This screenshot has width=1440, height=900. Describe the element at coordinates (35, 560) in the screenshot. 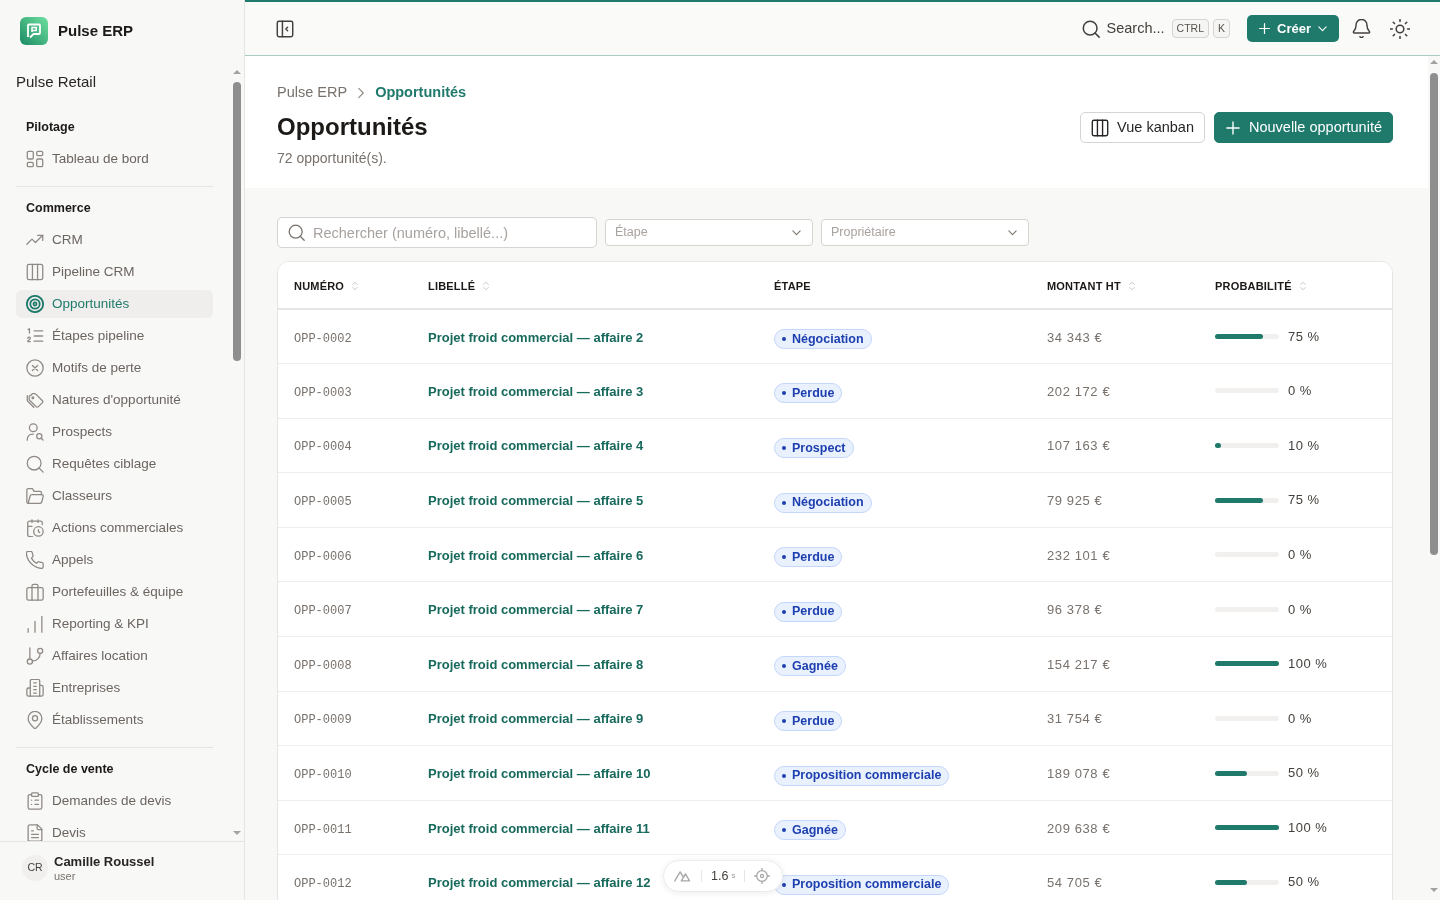

I see `phone-icon` at that location.